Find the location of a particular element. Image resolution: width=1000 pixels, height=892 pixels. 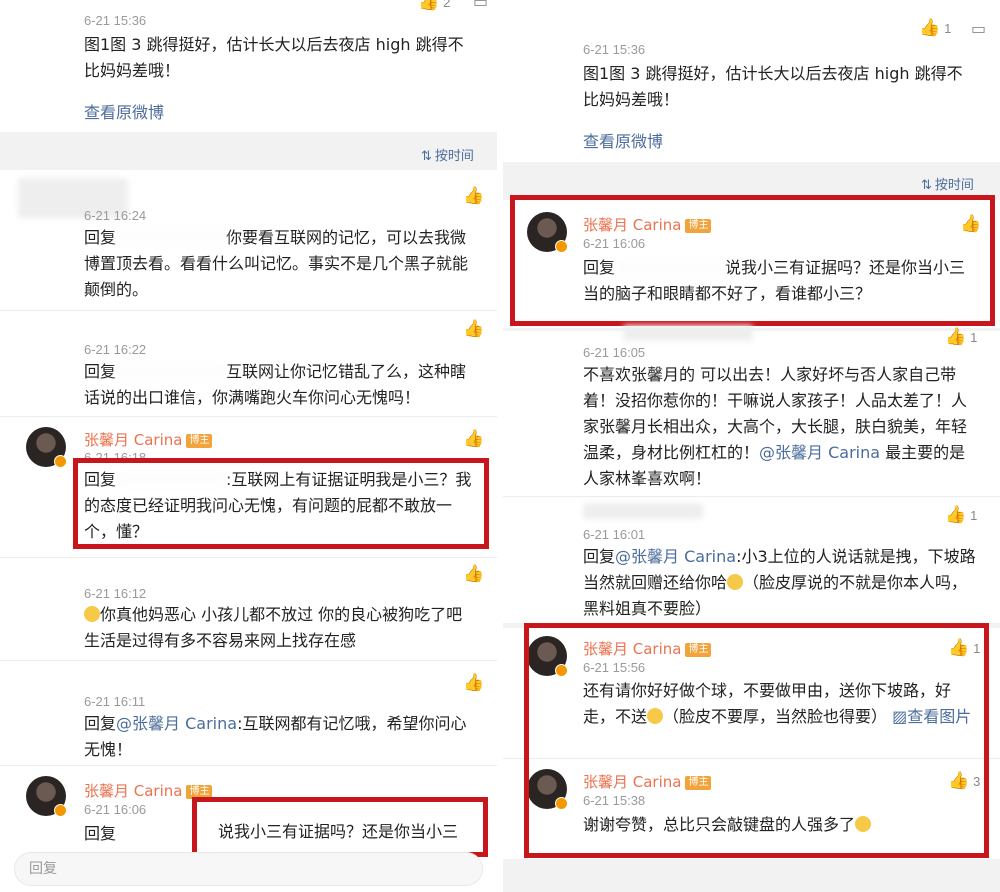

comment-text: 回复@张馨月 Carina:互联网都有记忆哦，希望你问心无愧！ is located at coordinates (275, 736).